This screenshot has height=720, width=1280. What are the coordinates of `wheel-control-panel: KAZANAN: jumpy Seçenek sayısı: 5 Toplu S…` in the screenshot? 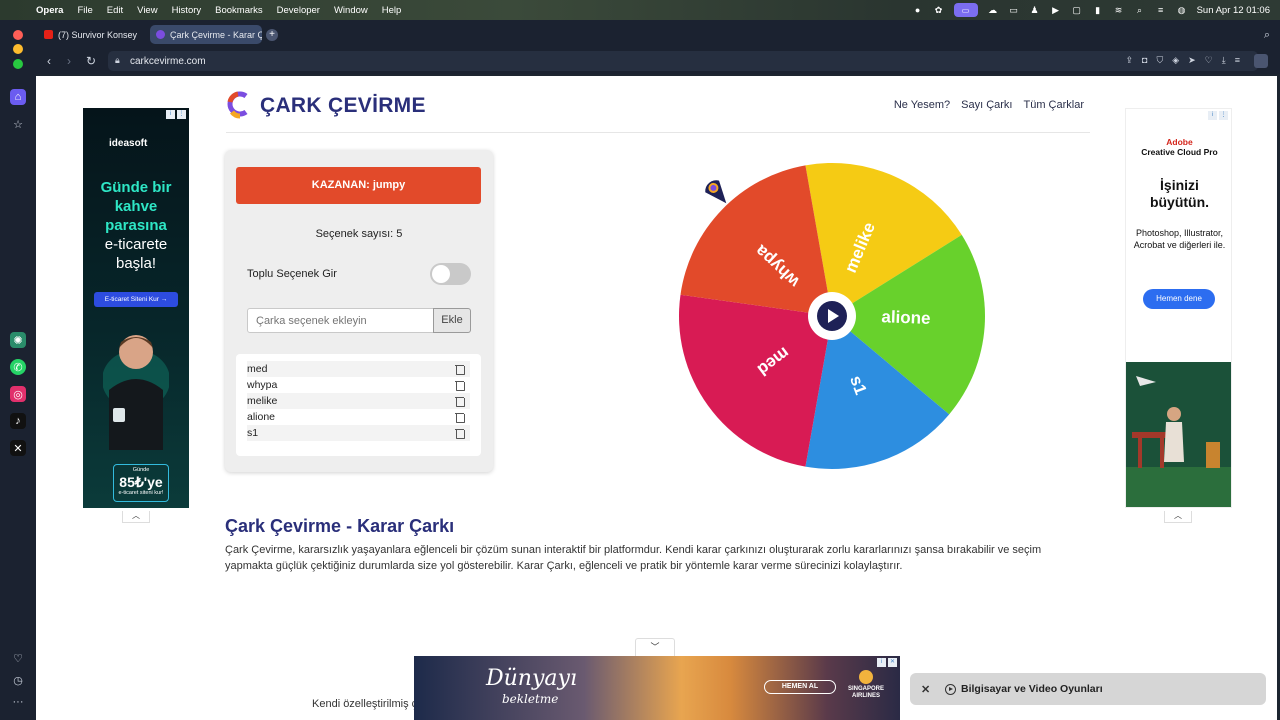 It's located at (359, 311).